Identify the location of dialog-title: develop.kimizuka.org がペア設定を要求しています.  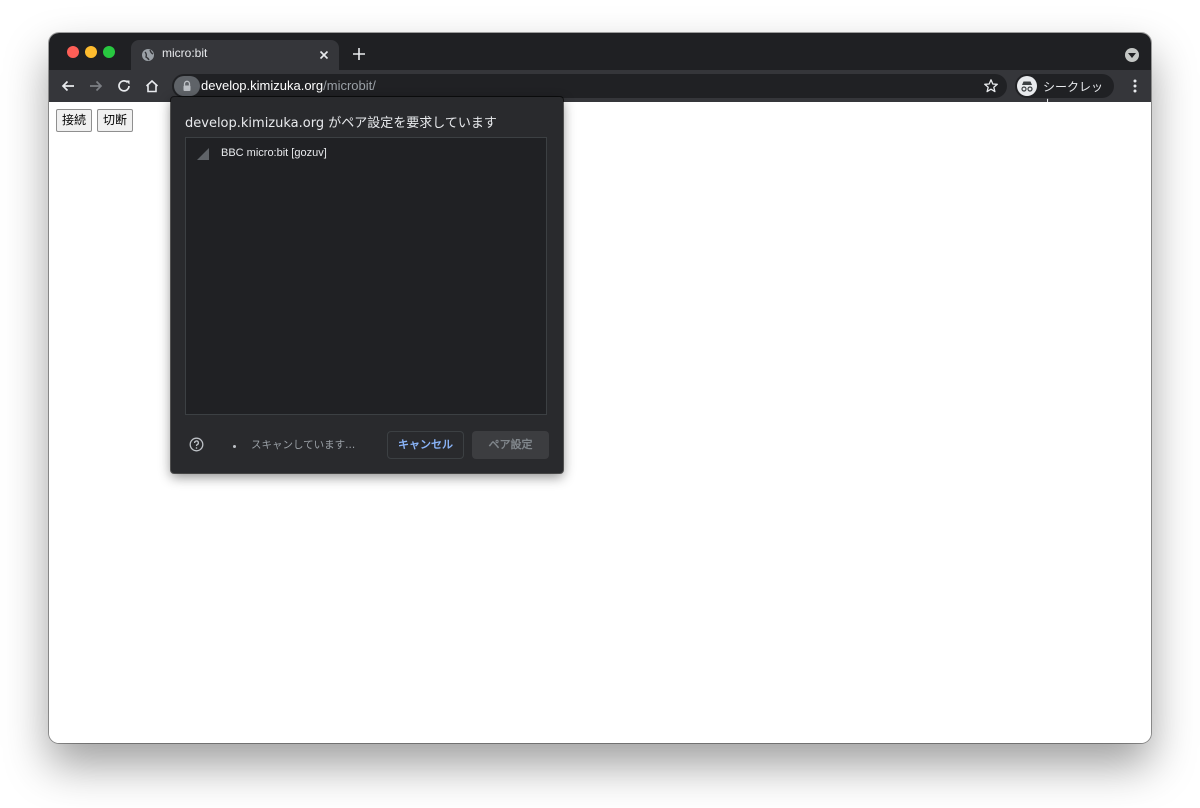
(341, 123).